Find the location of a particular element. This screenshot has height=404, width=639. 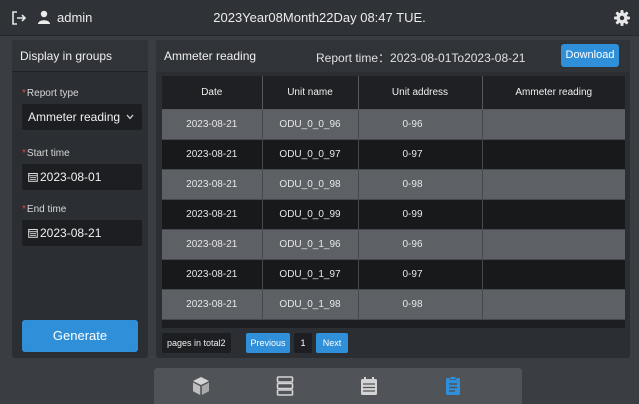

table-row: 2023-08-21 ODU_0_0_98 0-98 is located at coordinates (393, 184).